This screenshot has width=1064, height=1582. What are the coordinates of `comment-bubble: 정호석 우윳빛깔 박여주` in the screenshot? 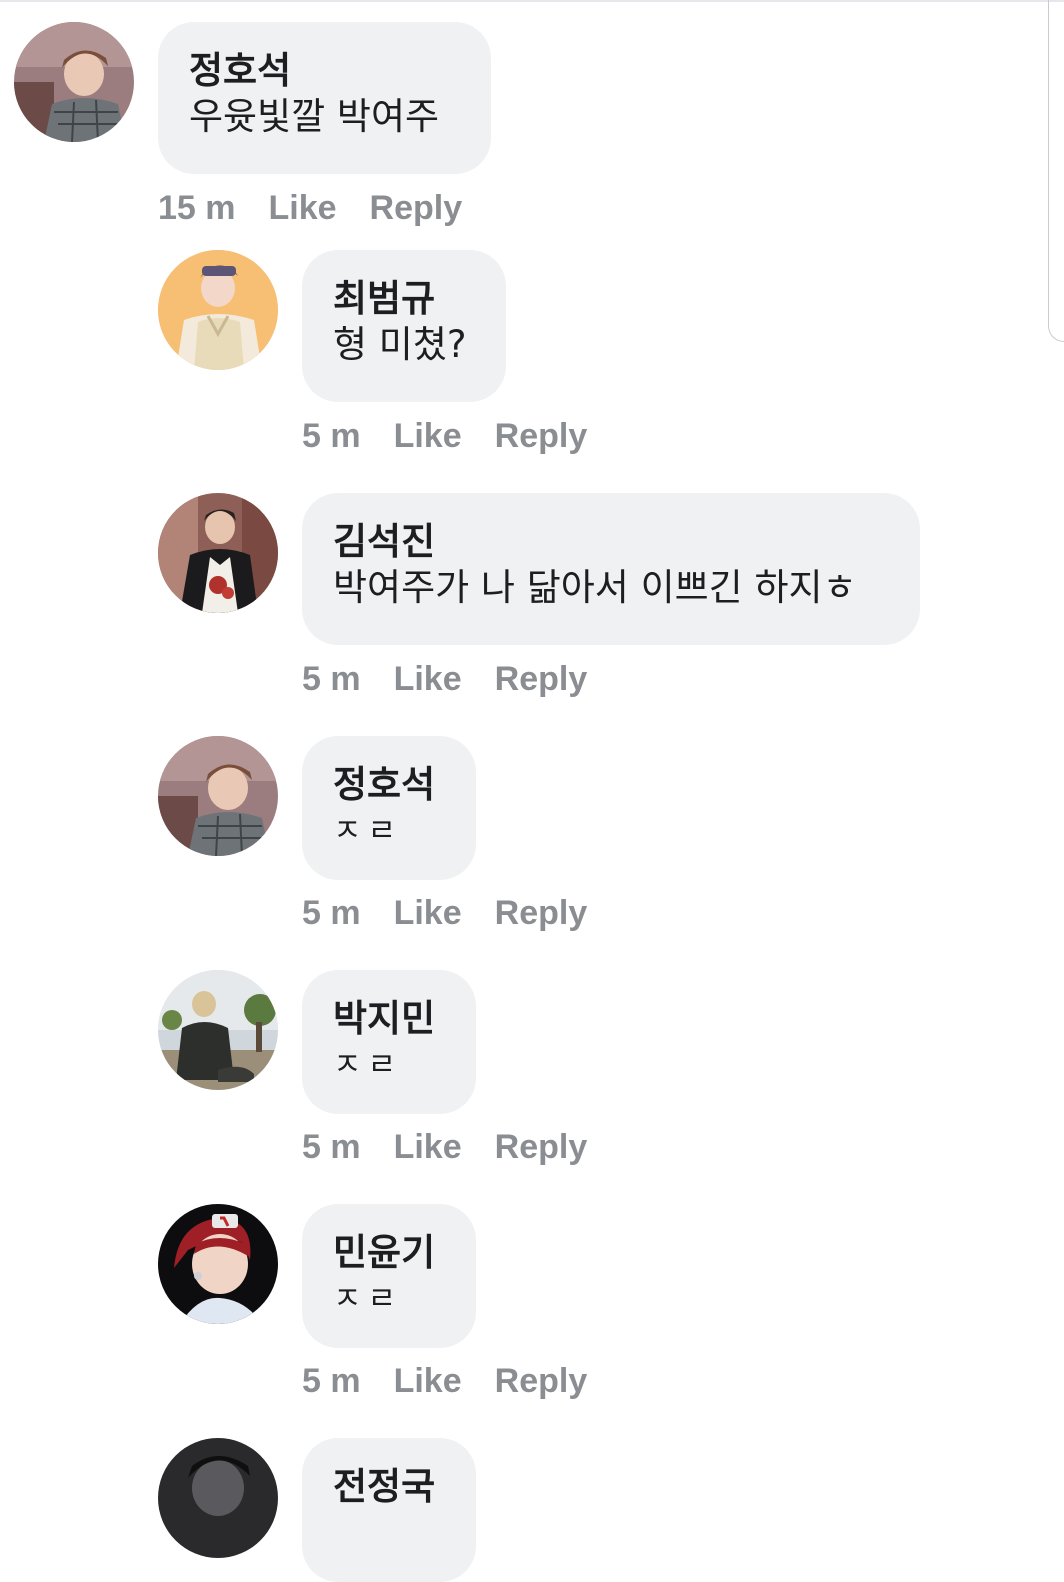 It's located at (324, 98).